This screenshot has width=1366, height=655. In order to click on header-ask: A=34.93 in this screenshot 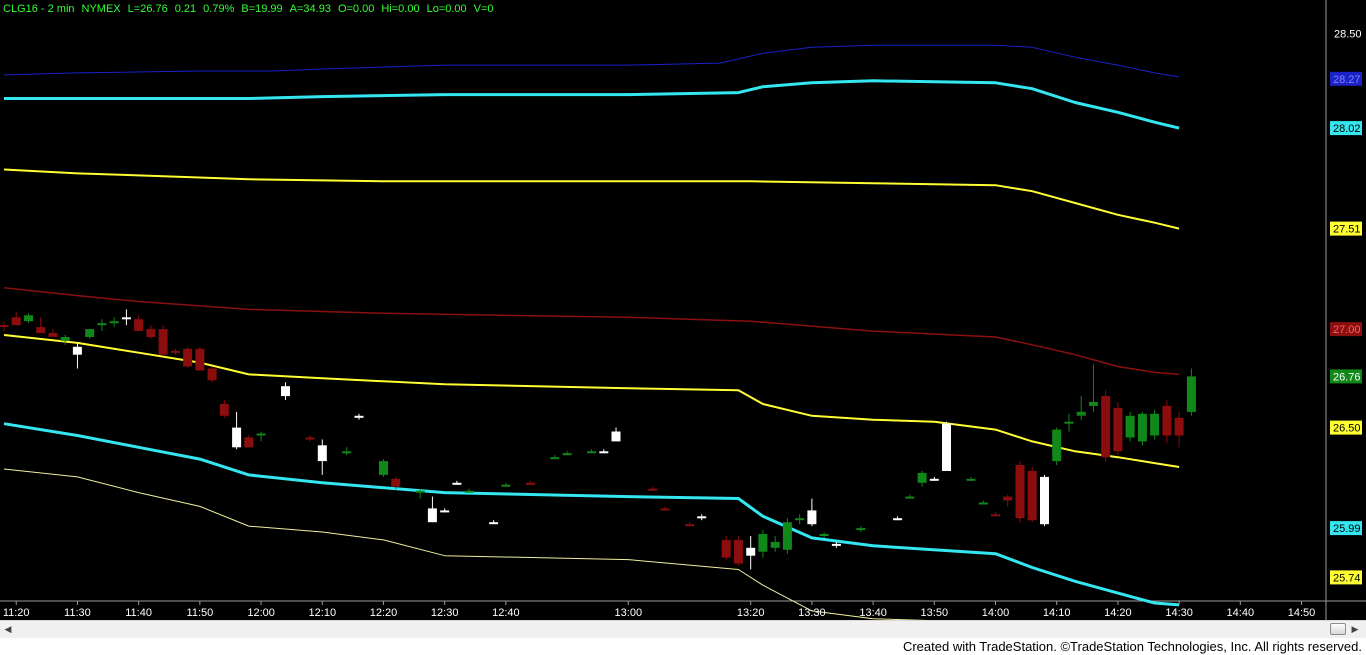, I will do `click(310, 9)`.